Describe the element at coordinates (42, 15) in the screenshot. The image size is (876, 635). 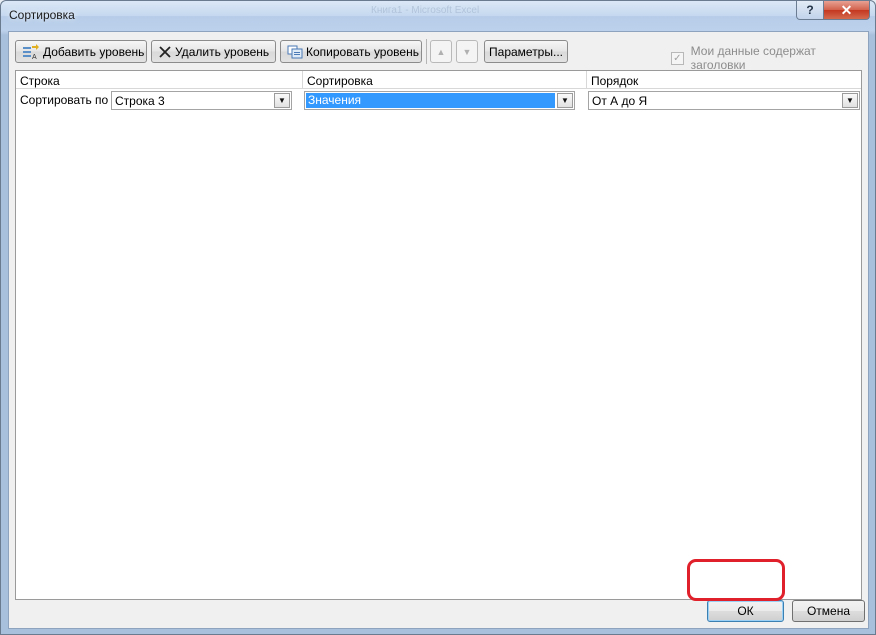
I see `window-title: Сортировка` at that location.